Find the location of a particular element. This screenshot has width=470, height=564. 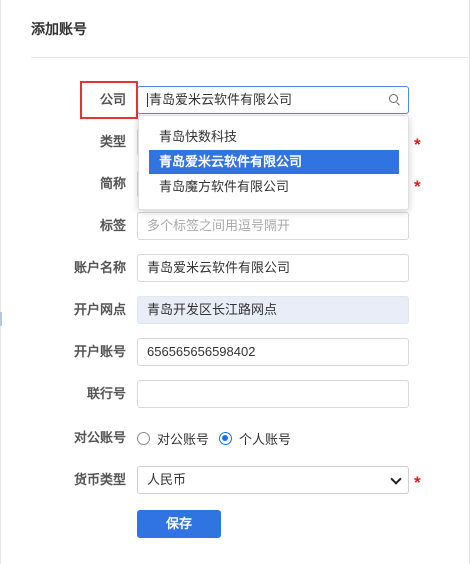

company-dropdown-menu: 青岛快数科技 青岛爱米云软件有限公司 青岛魔方软件有限公司 is located at coordinates (273, 162).